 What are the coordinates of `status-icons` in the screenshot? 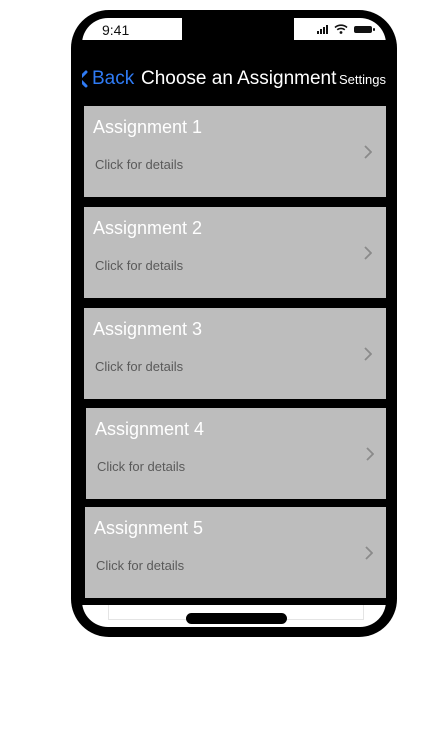 It's located at (346, 29).